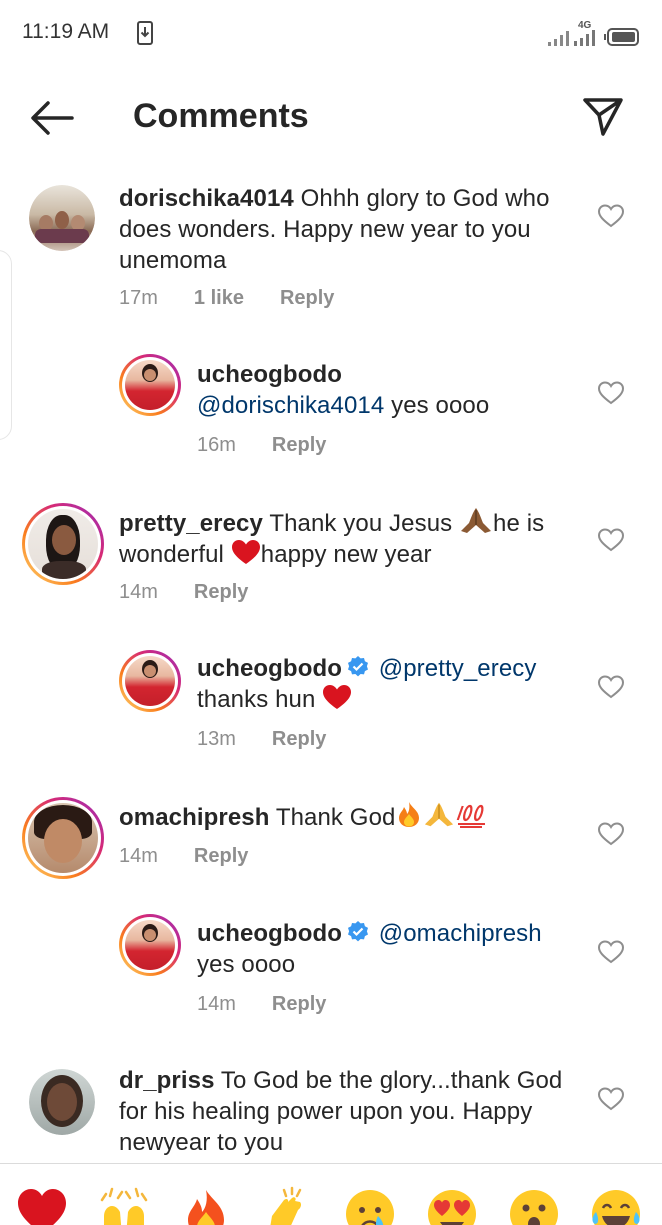 The image size is (662, 1225). Describe the element at coordinates (603, 117) in the screenshot. I see `share-send-icon` at that location.